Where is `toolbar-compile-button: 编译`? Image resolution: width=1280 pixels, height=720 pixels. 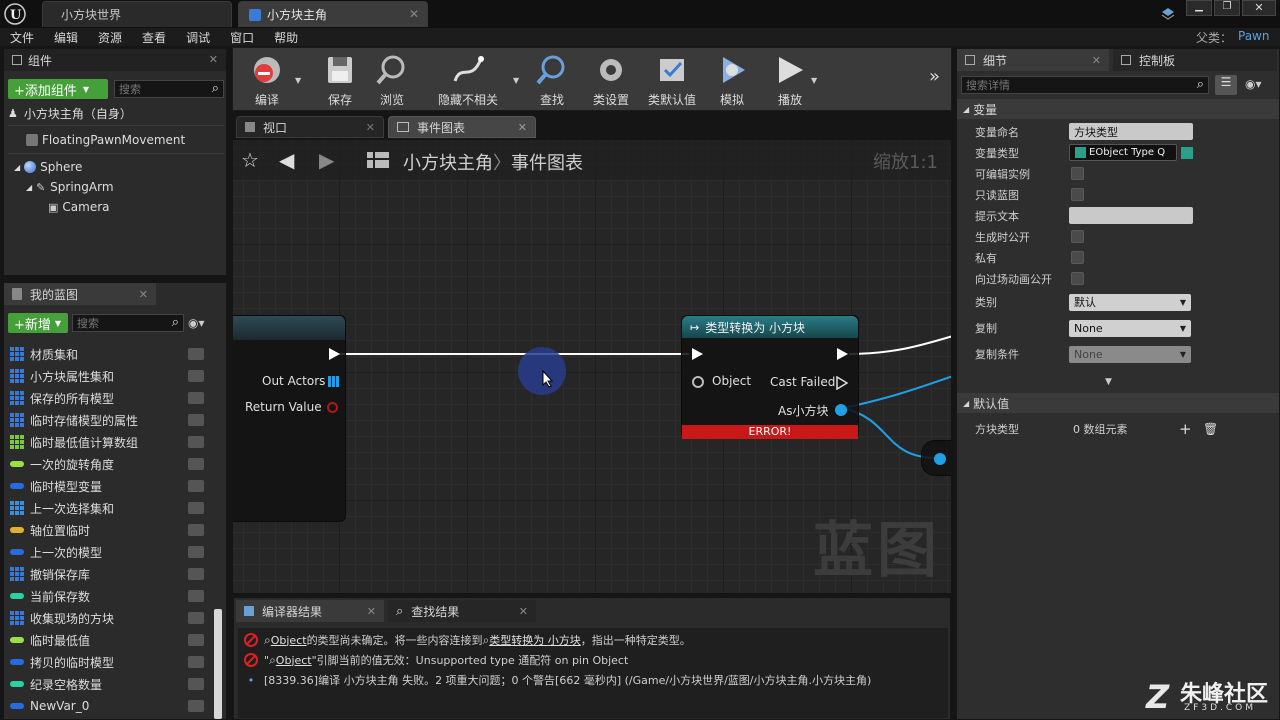
toolbar-compile-button: 编译 is located at coordinates (267, 79).